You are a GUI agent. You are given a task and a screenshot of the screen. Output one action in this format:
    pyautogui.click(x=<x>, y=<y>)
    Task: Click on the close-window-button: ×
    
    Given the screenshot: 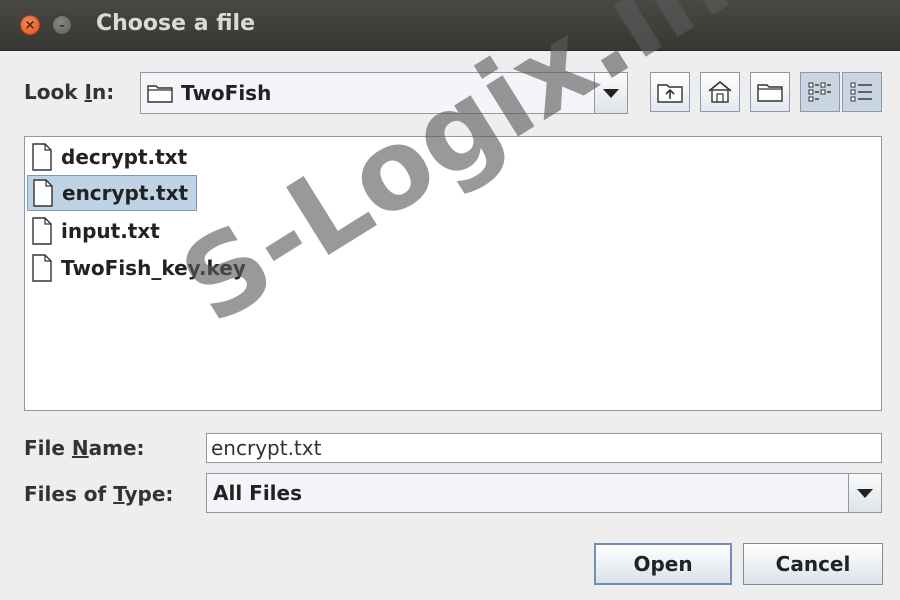 What is the action you would take?
    pyautogui.click(x=30, y=25)
    